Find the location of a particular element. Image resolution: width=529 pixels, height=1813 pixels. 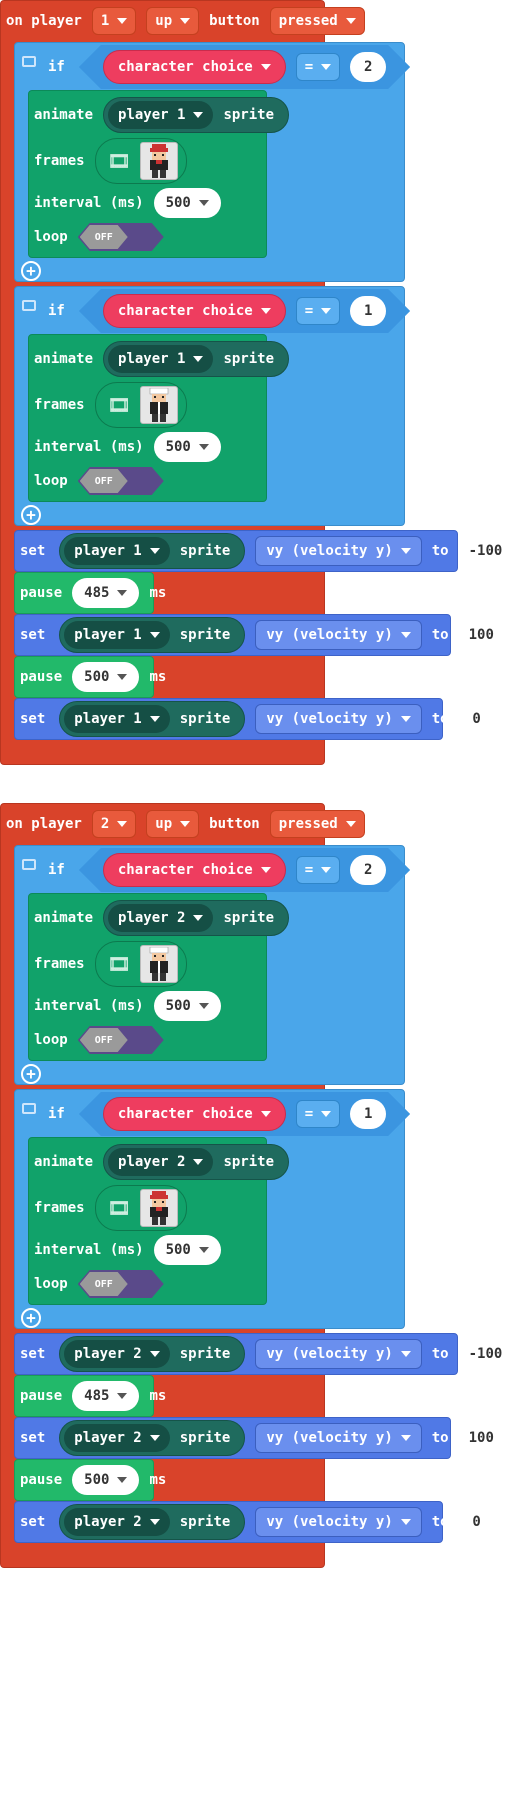

event-header: on player 1 up button pressed is located at coordinates (190, 22).